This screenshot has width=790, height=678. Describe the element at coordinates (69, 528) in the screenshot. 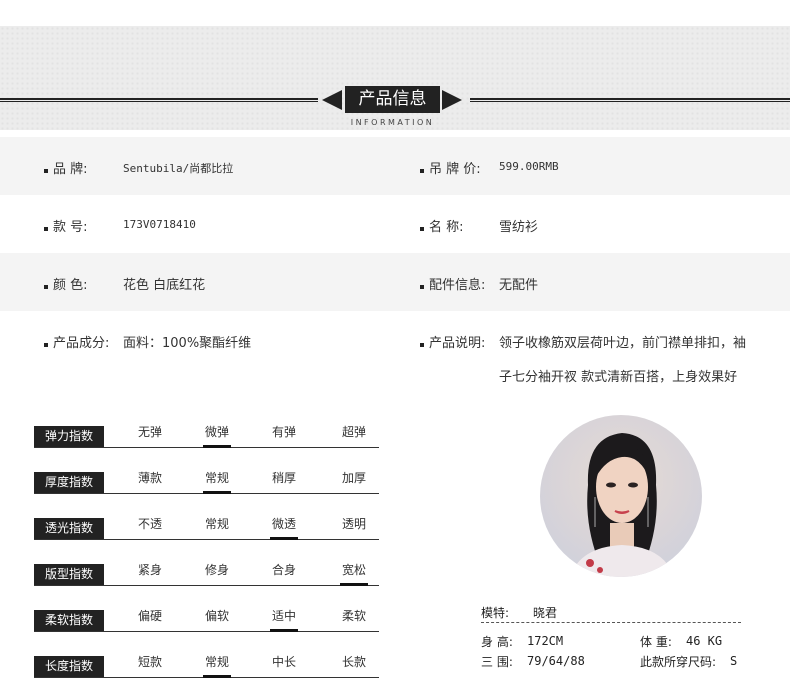

I see `index-label: 透光指数` at that location.